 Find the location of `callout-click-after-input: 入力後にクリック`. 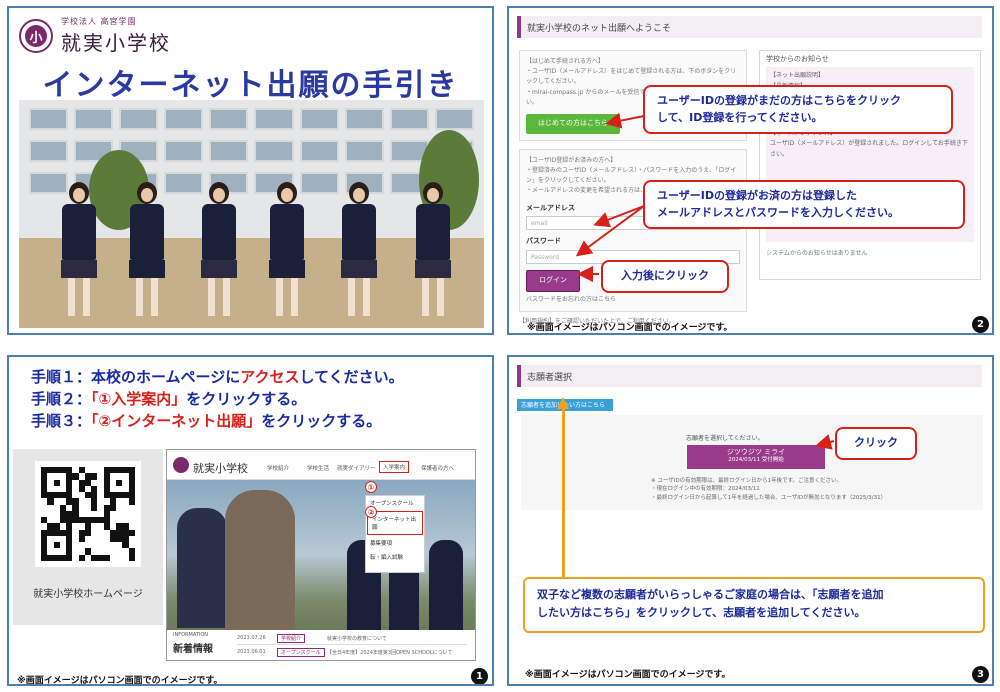

callout-click-after-input: 入力後にクリック is located at coordinates (665, 276).